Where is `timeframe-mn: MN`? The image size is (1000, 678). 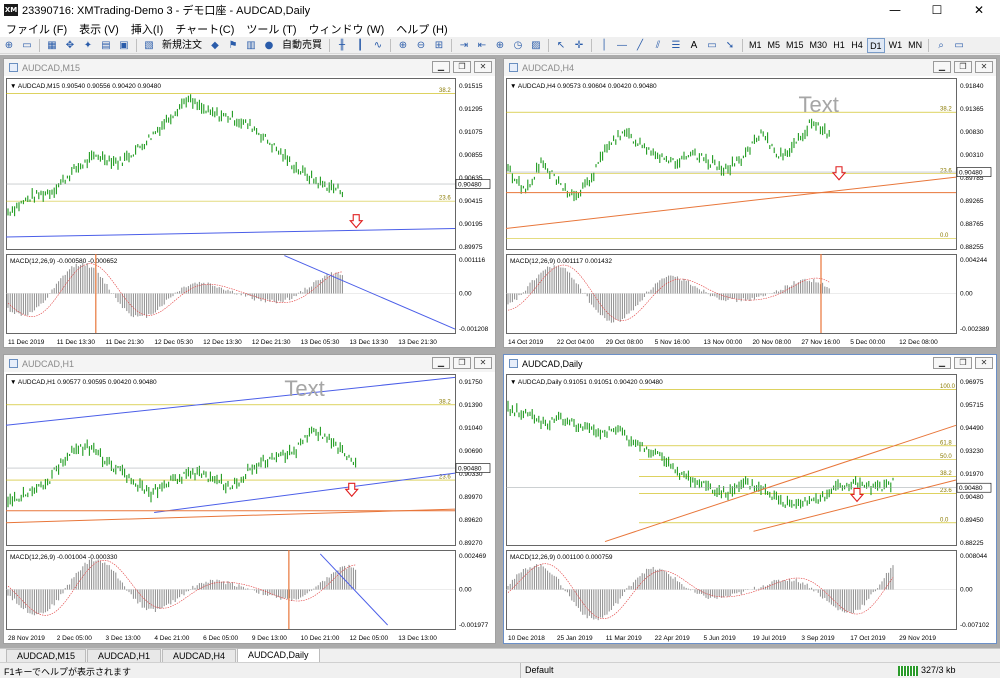
timeframe-mn: MN is located at coordinates (915, 45).